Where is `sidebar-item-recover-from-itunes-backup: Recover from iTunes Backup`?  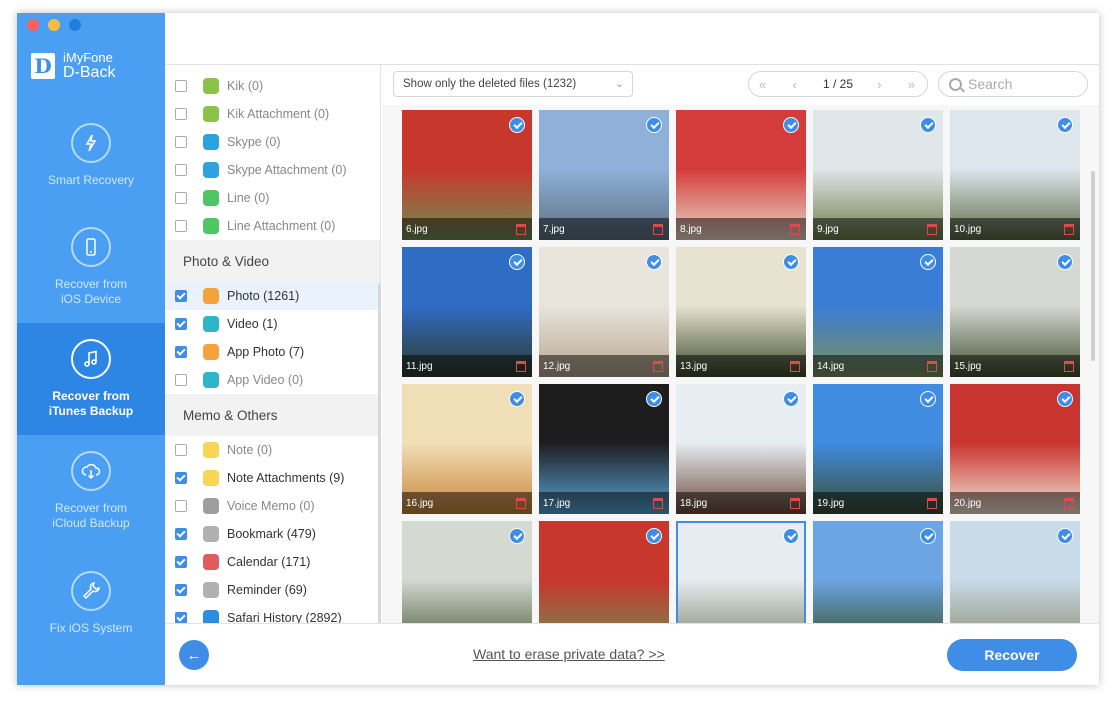
sidebar-item-recover-from-itunes-backup: Recover from iTunes Backup is located at coordinates (91, 379).